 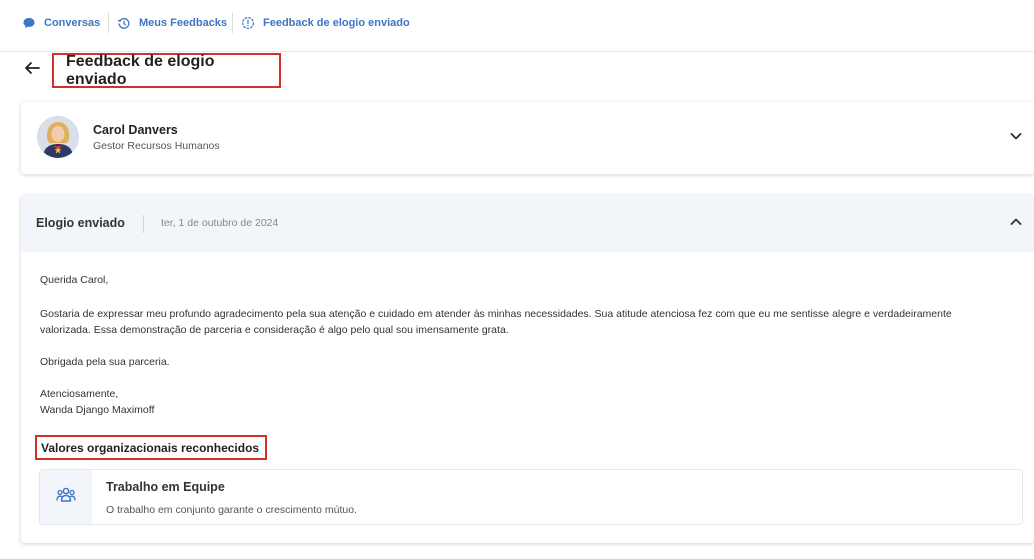 What do you see at coordinates (527, 138) in the screenshot?
I see `recipient-card: Carol Danvers Gestor Recursos Humanos` at bounding box center [527, 138].